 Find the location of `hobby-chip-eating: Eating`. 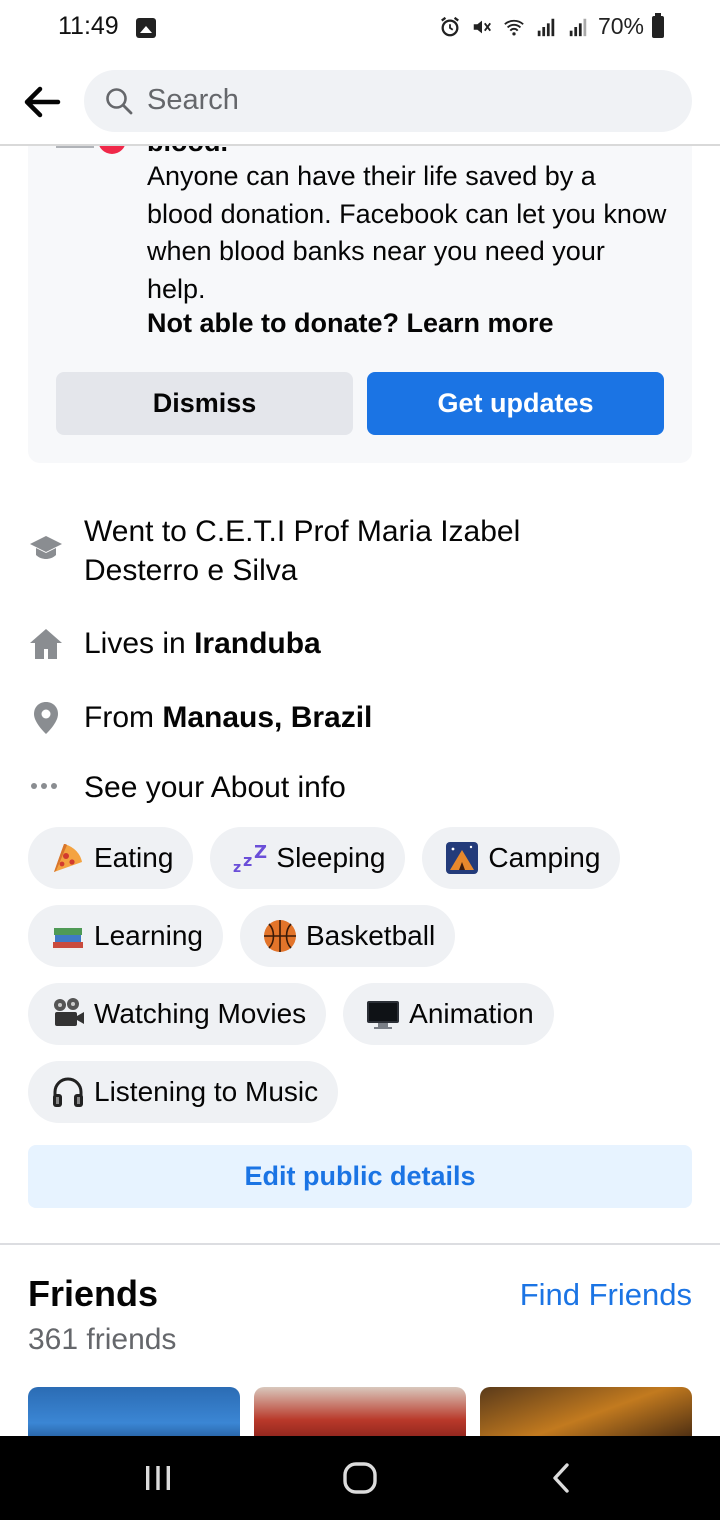

hobby-chip-eating: Eating is located at coordinates (111, 858).